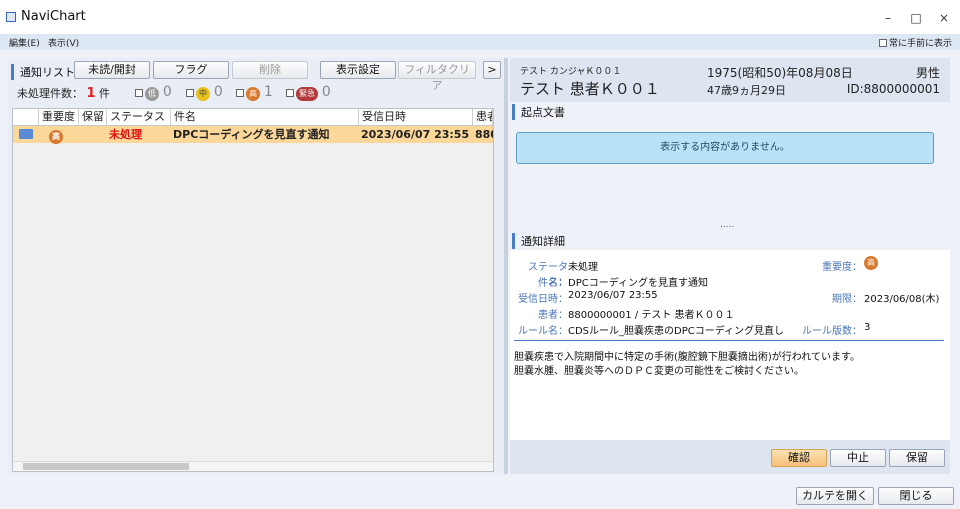 The height and width of the screenshot is (509, 960). I want to click on display-settings-button: 表示設定, so click(358, 70).